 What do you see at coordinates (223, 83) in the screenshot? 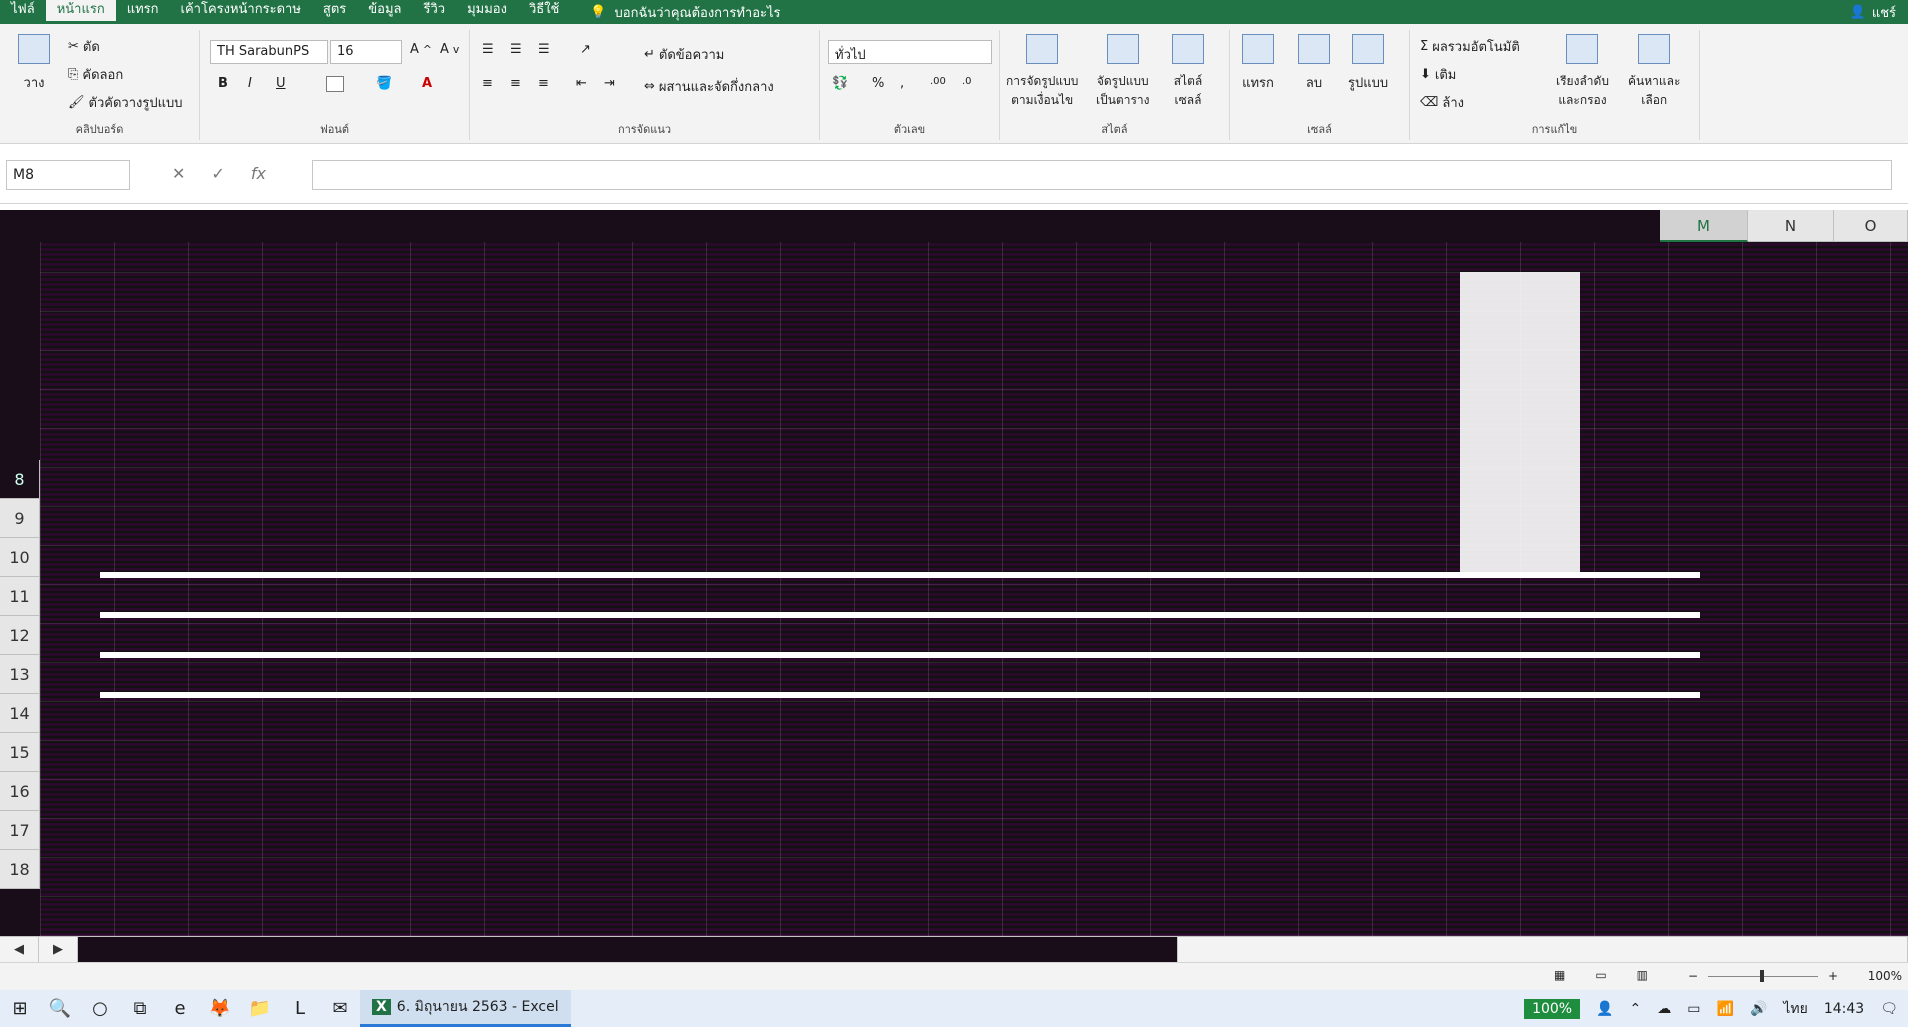
I see `bold-button: B` at bounding box center [223, 83].